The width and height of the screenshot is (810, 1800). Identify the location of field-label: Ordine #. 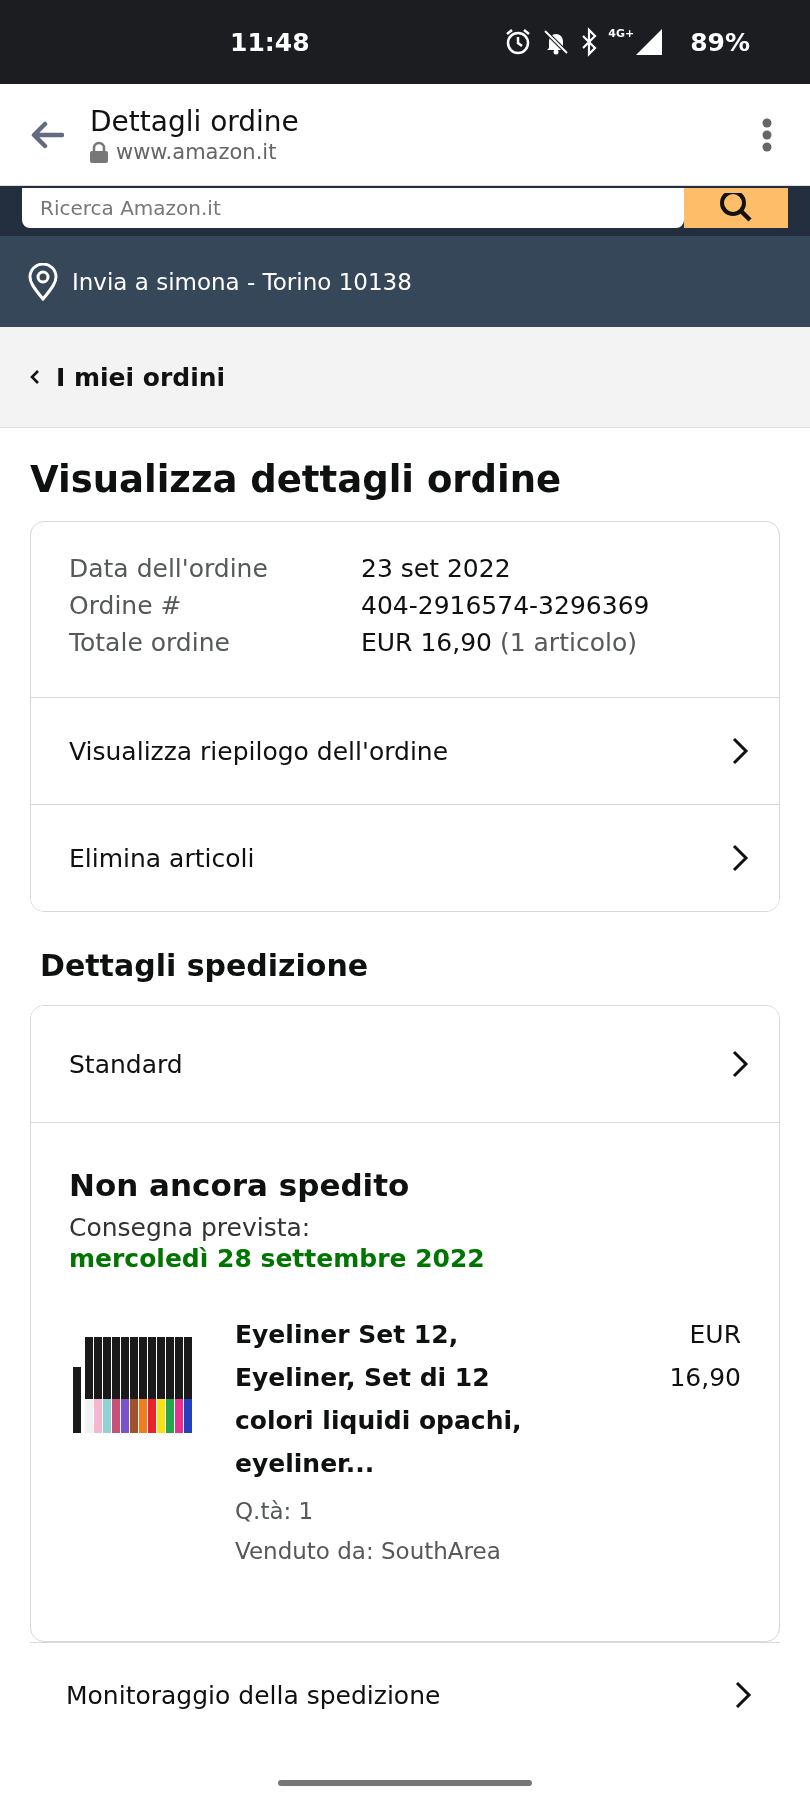
(126, 605).